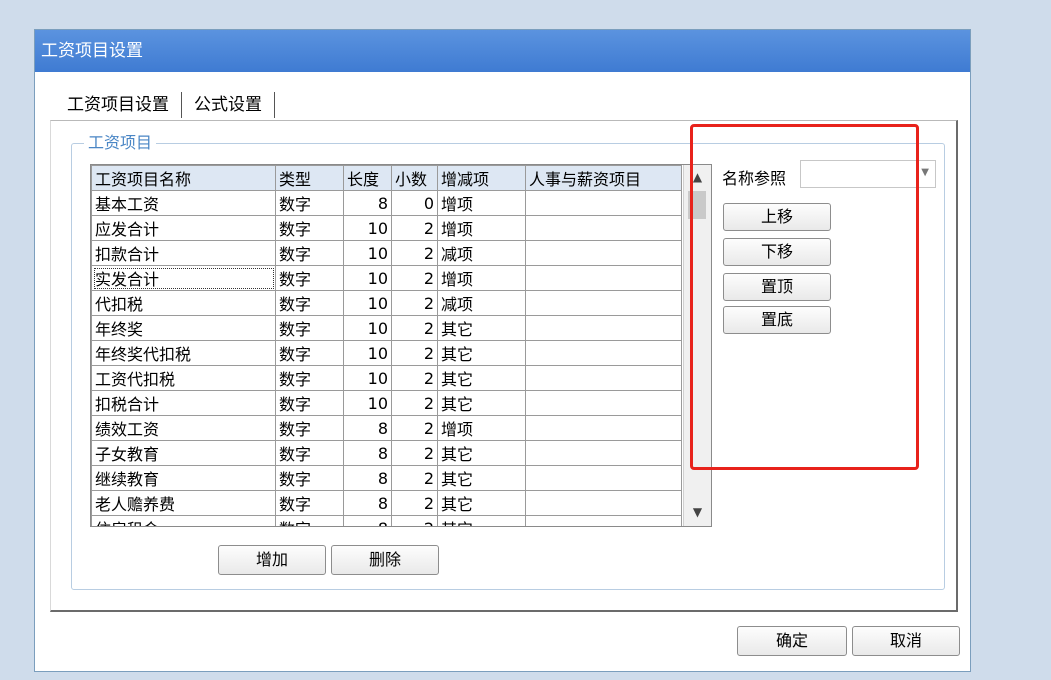  What do you see at coordinates (367, 178) in the screenshot?
I see `column-header: 长度` at bounding box center [367, 178].